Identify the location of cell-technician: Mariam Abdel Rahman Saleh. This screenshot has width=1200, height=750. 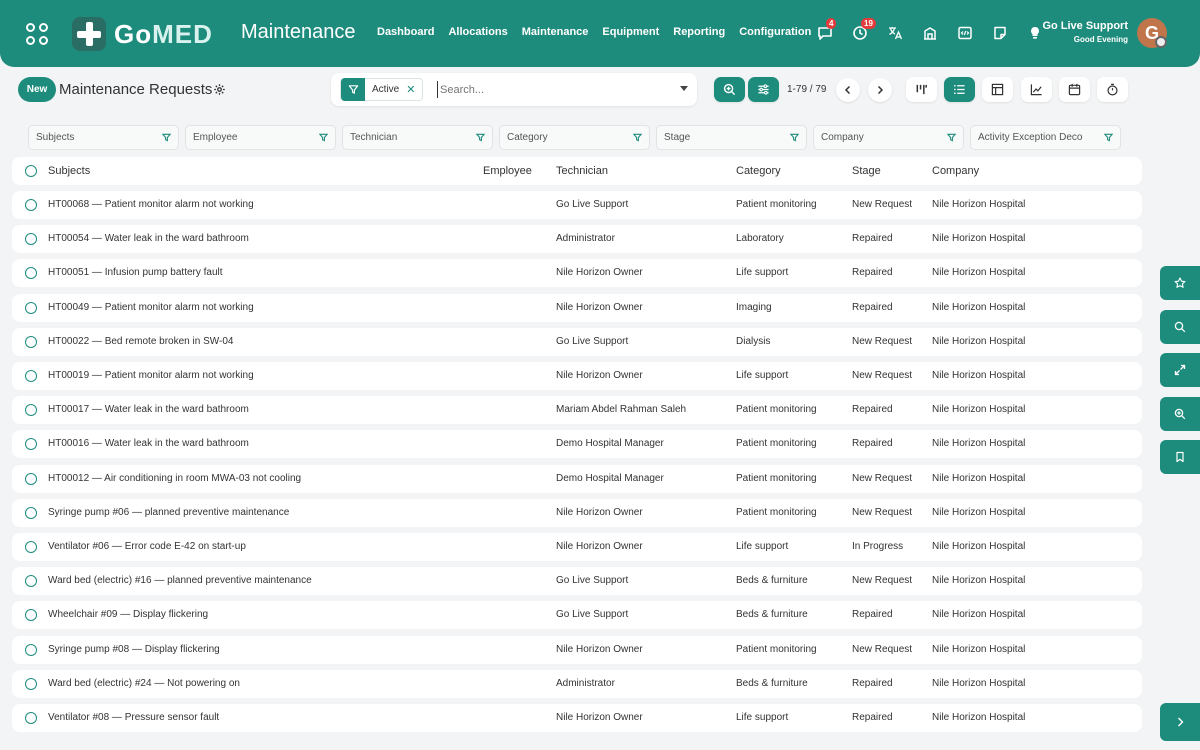
(621, 410).